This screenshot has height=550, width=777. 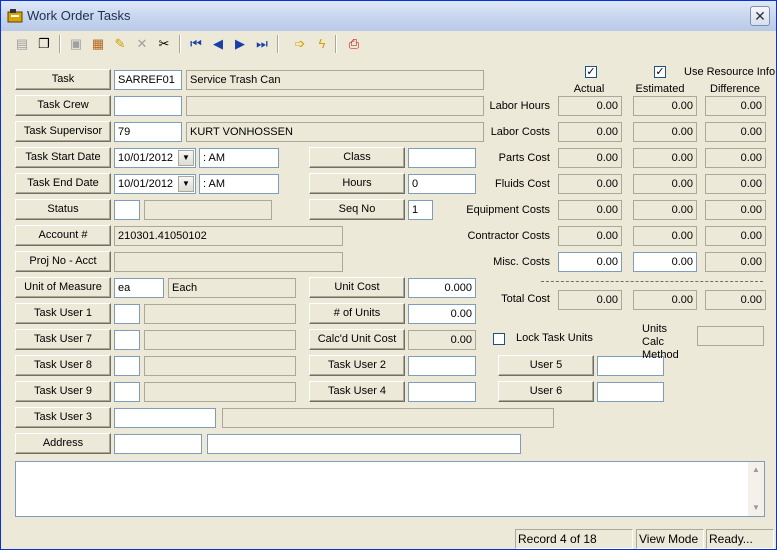 What do you see at coordinates (63, 183) in the screenshot?
I see `task-end-date-button: Task End Date` at bounding box center [63, 183].